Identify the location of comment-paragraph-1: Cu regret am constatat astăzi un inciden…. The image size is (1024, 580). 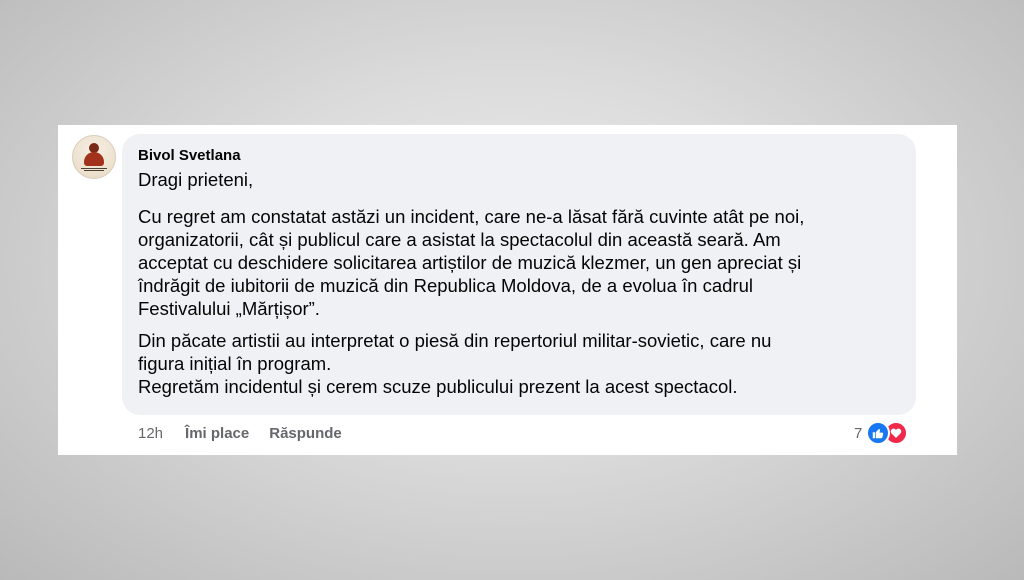
(523, 262).